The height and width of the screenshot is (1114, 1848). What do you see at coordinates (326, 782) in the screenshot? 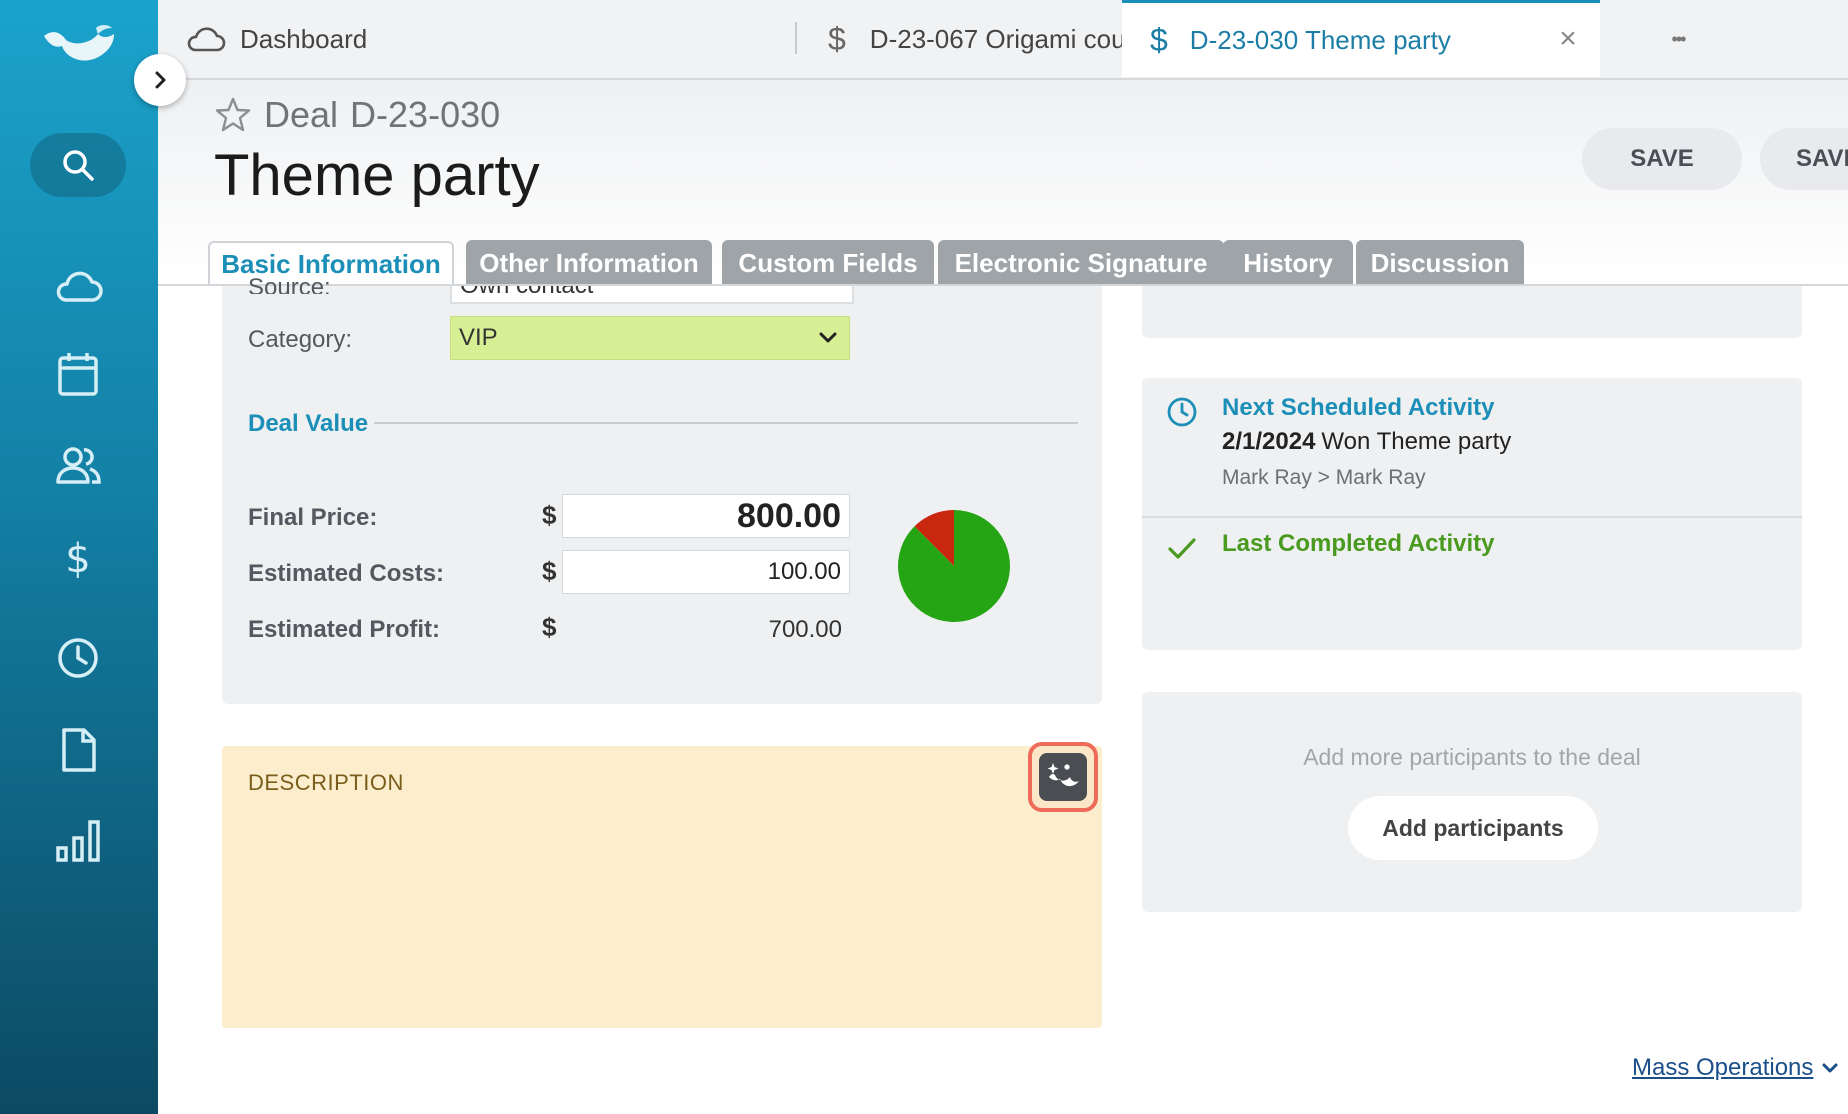
I see `description-title: DESCRIPTION` at bounding box center [326, 782].